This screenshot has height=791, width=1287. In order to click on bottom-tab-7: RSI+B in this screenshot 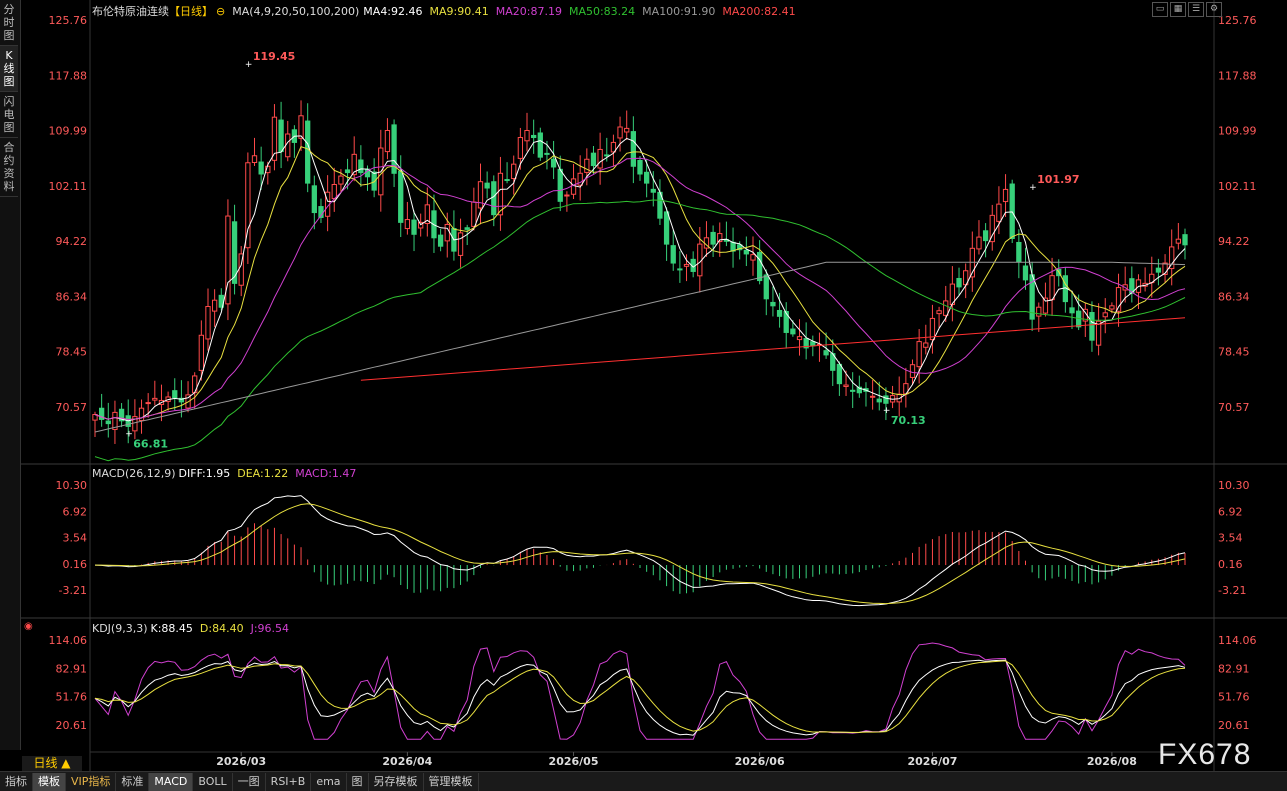, I will do `click(289, 781)`.